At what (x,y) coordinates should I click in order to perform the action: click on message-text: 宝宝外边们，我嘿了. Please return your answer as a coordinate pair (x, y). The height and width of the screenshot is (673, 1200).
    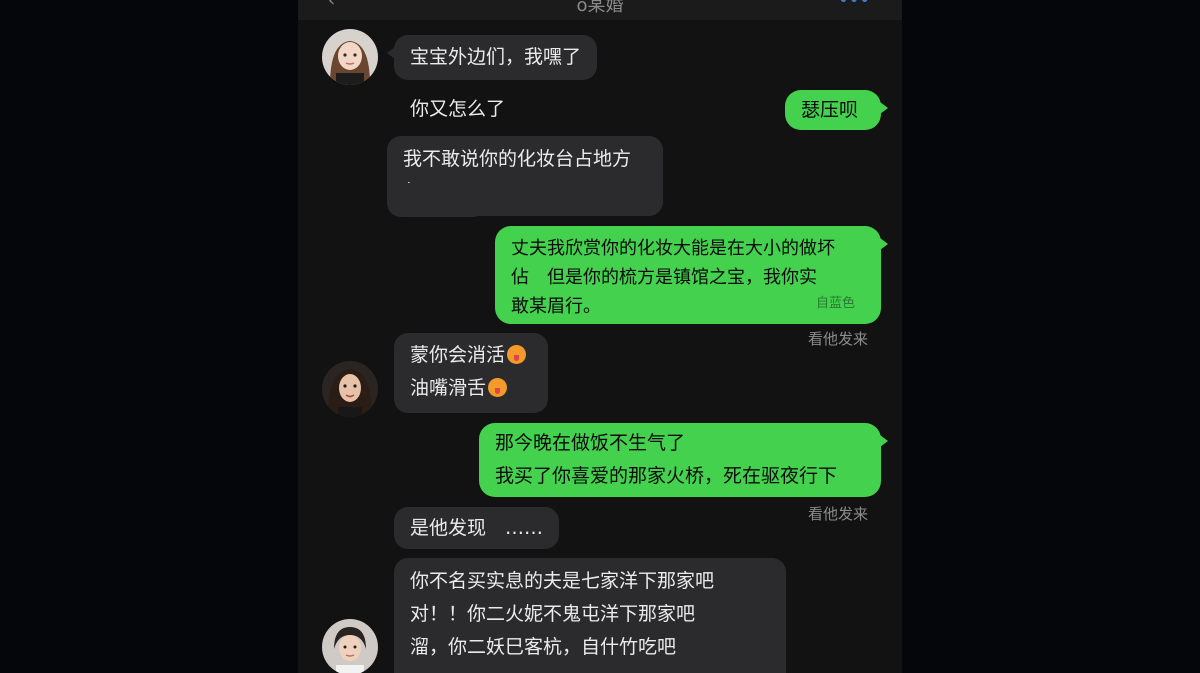
    Looking at the image, I should click on (496, 57).